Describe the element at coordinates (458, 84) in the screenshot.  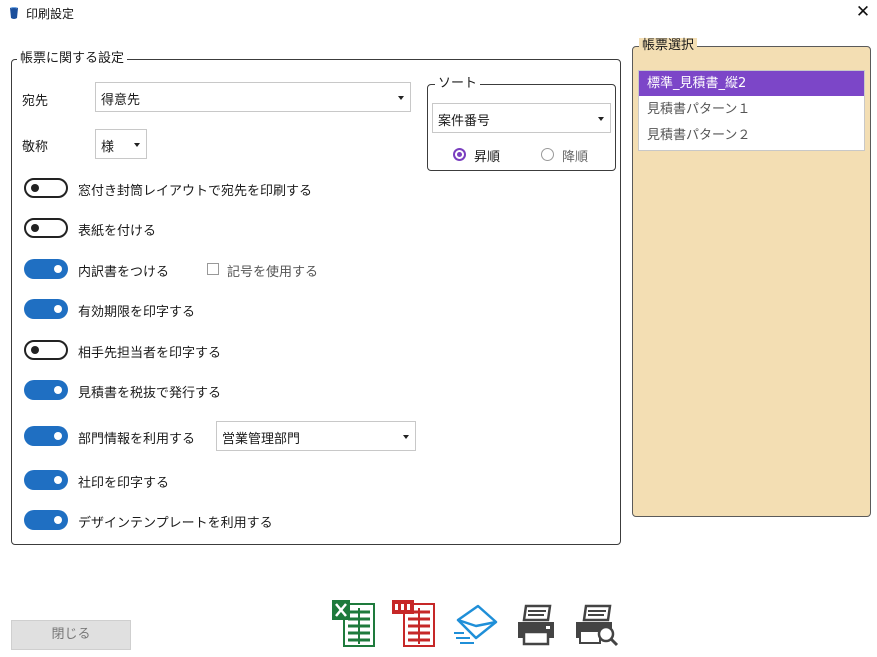
I see `sort-legend: ソート` at that location.